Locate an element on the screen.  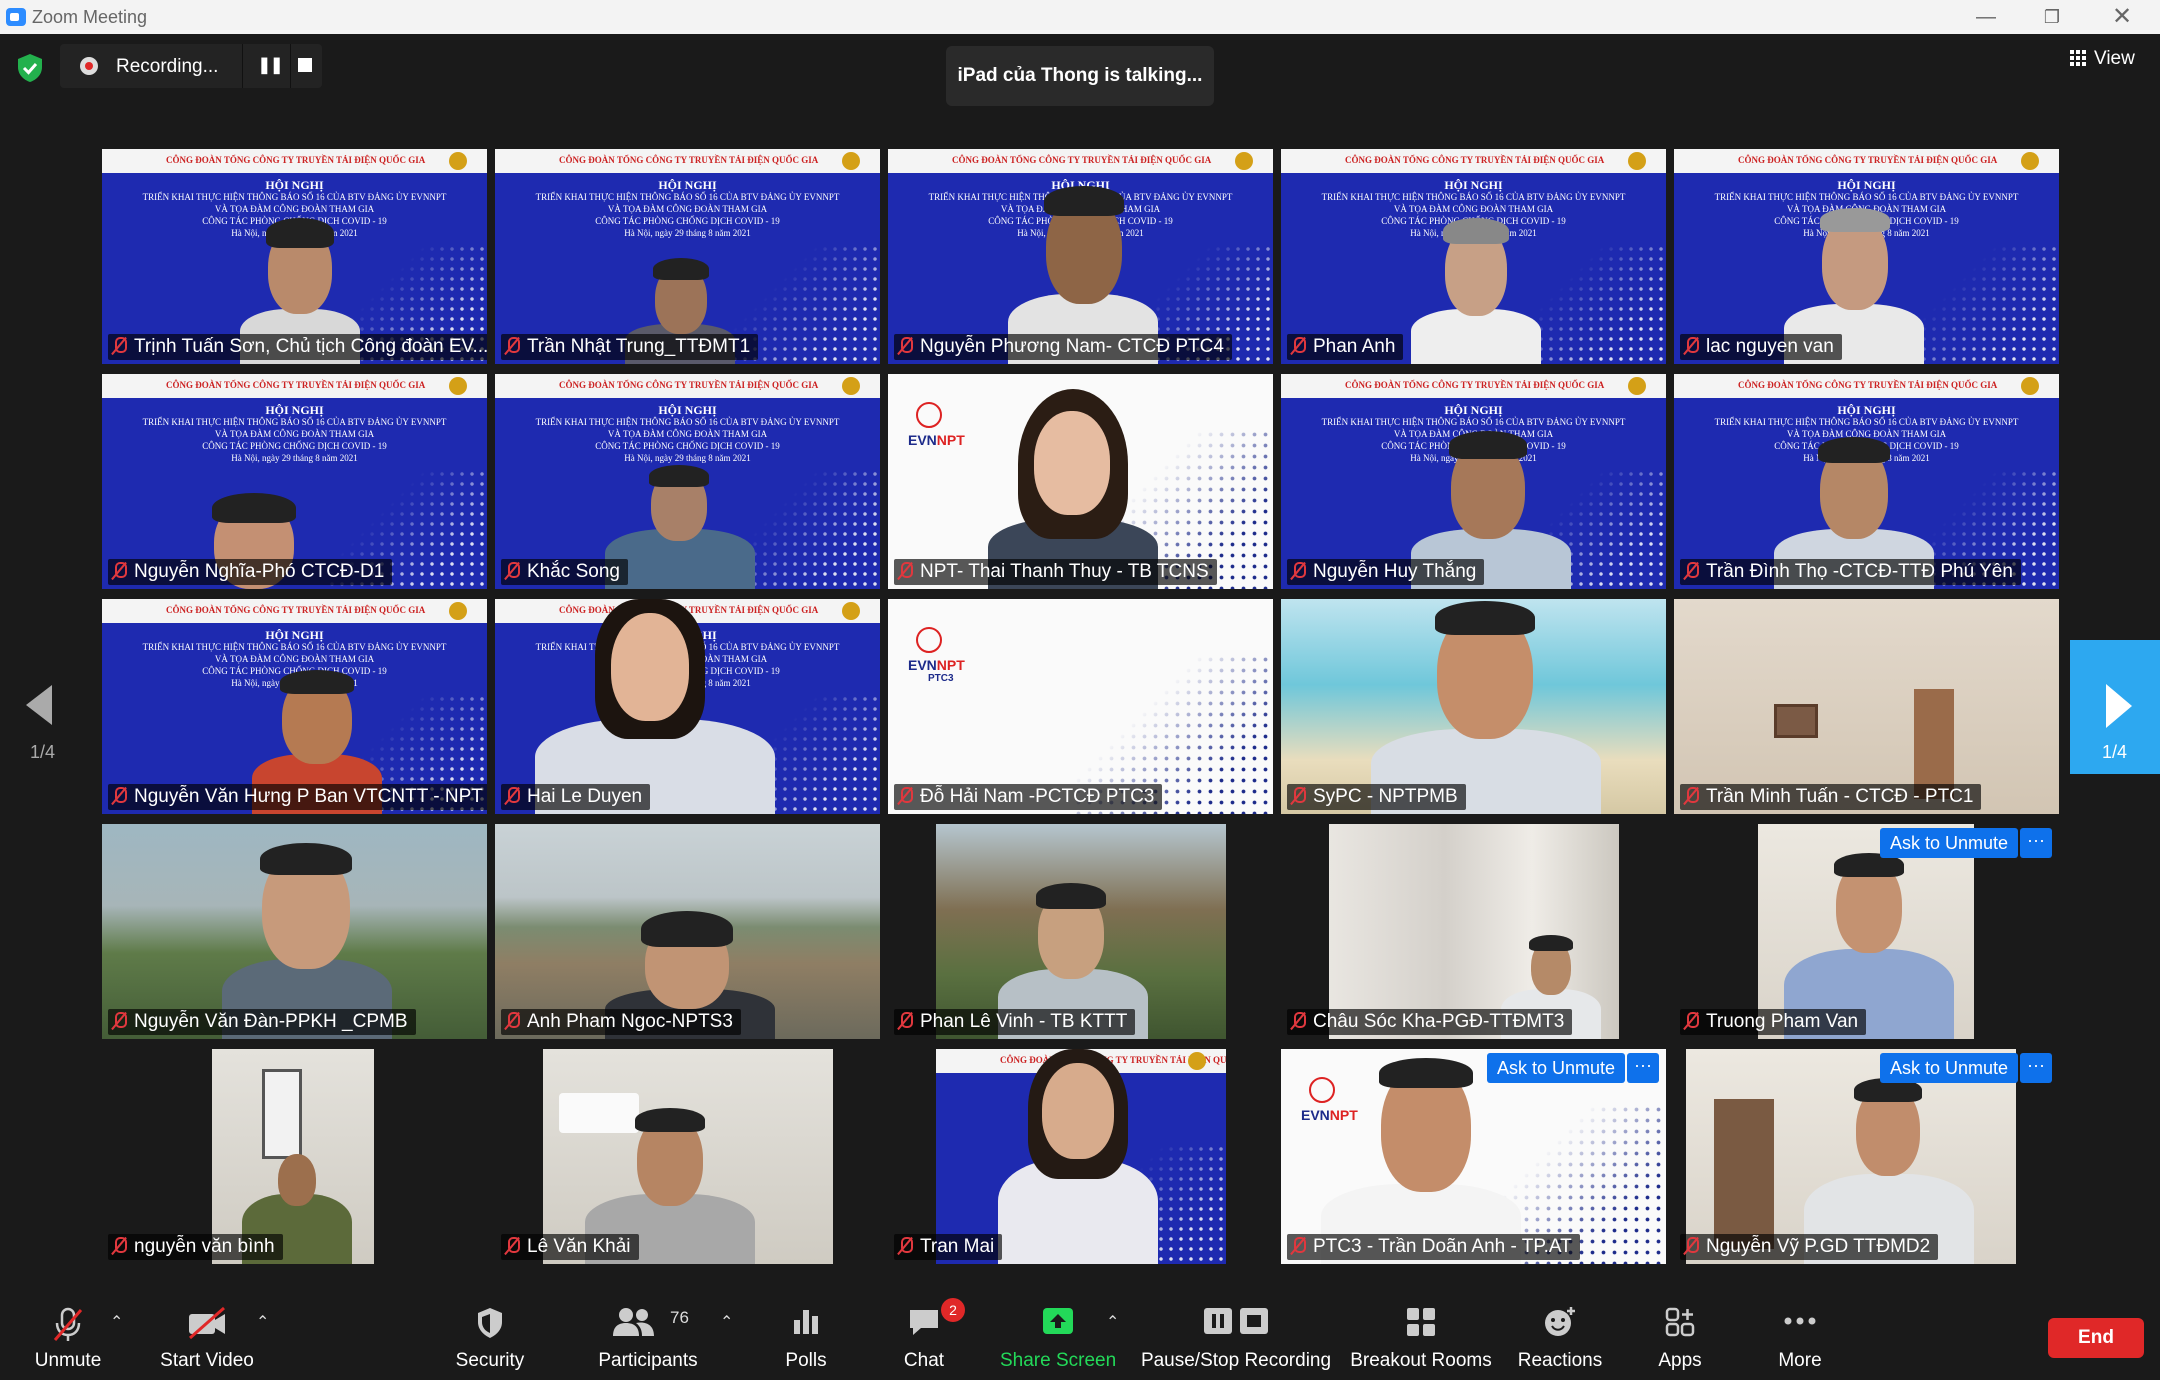
video-tile: Lê Văn Khải is located at coordinates (687, 1156).